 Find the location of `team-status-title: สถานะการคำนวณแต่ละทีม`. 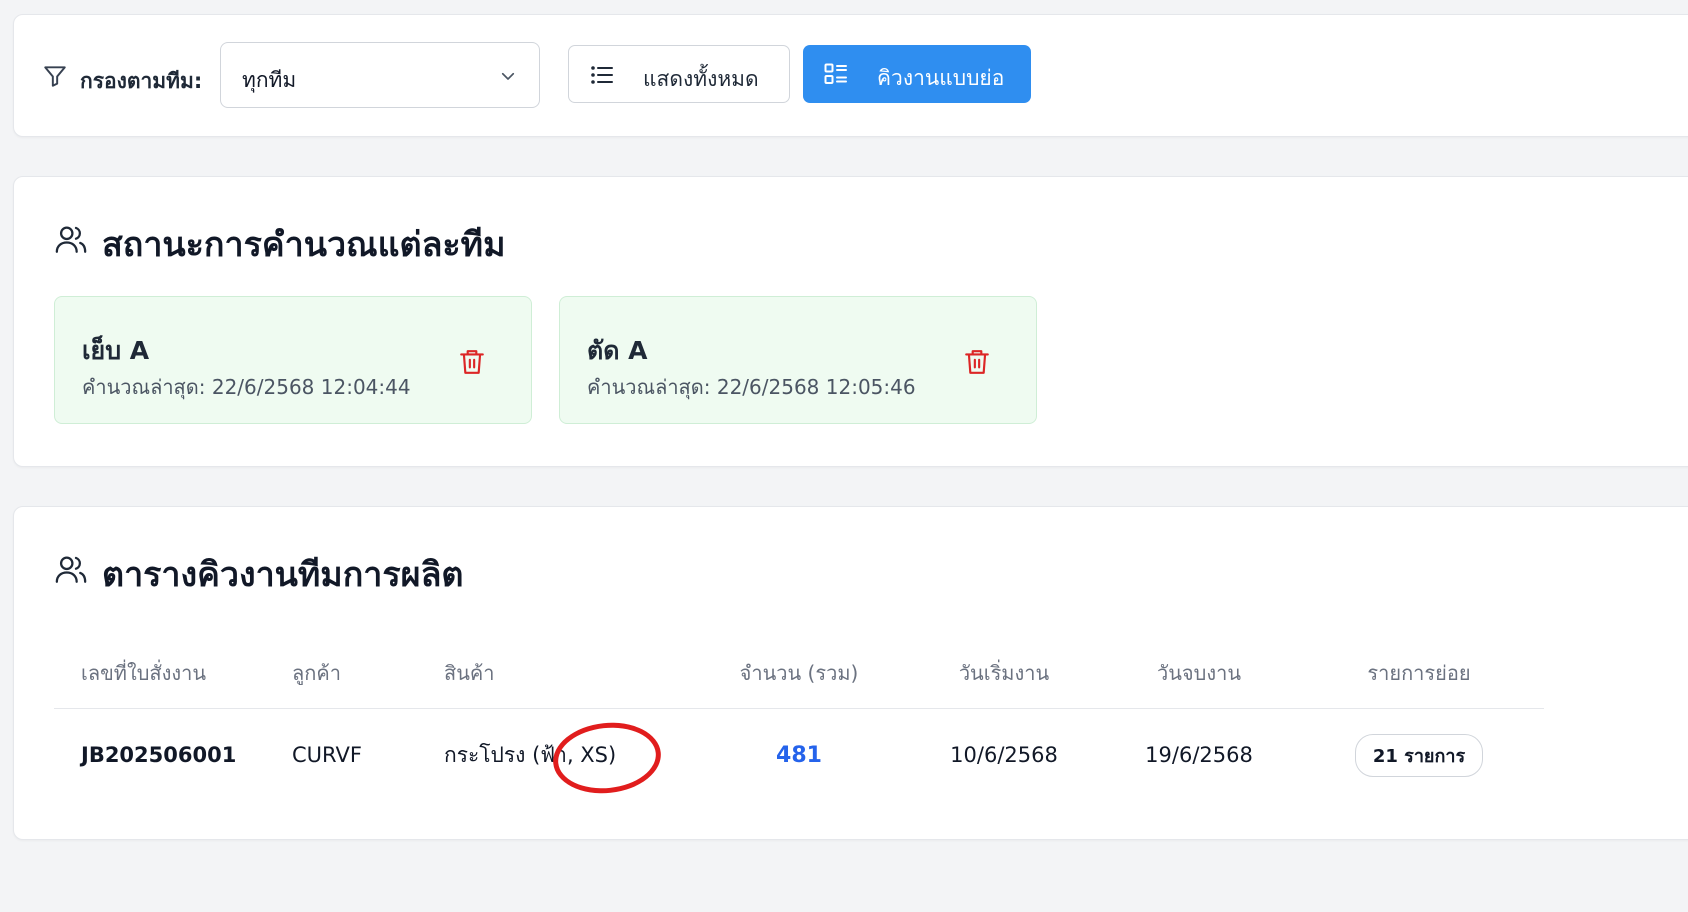

team-status-title: สถานะการคำนวณแต่ละทีม is located at coordinates (304, 245).